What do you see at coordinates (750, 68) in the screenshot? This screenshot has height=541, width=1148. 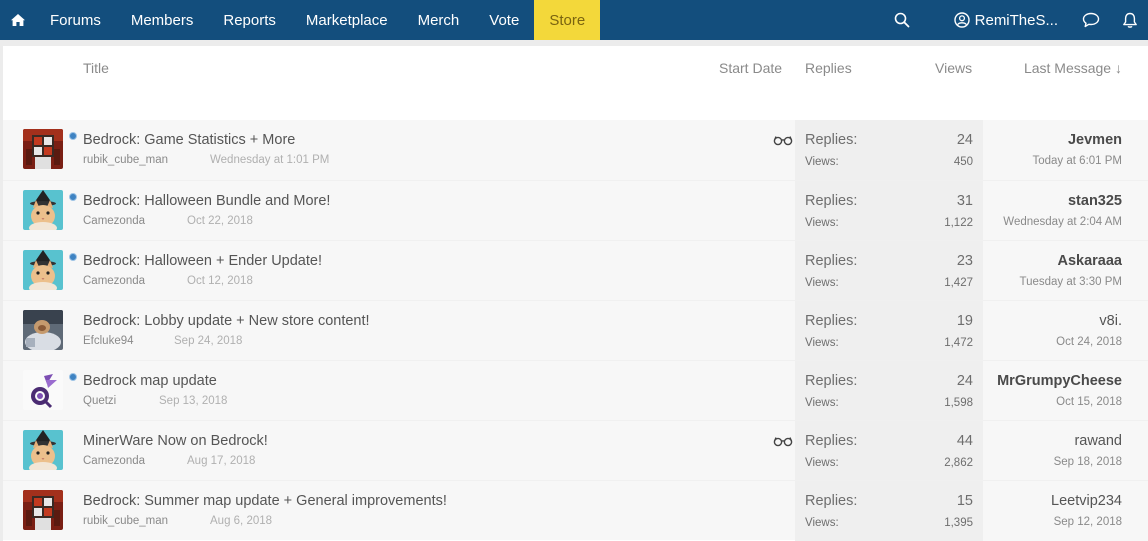 I see `column-start-date: Start Date` at bounding box center [750, 68].